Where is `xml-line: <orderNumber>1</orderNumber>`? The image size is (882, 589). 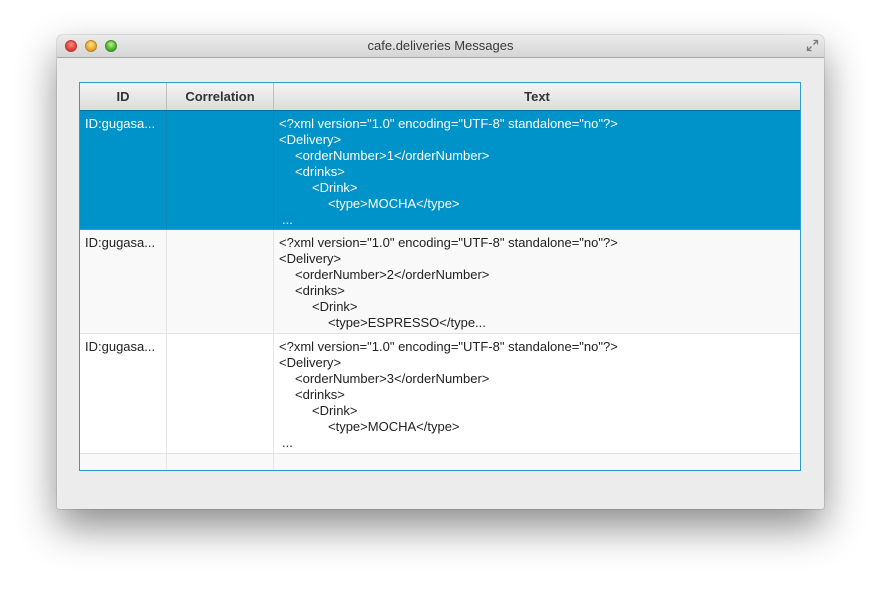
xml-line: <orderNumber>1</orderNumber> is located at coordinates (392, 155).